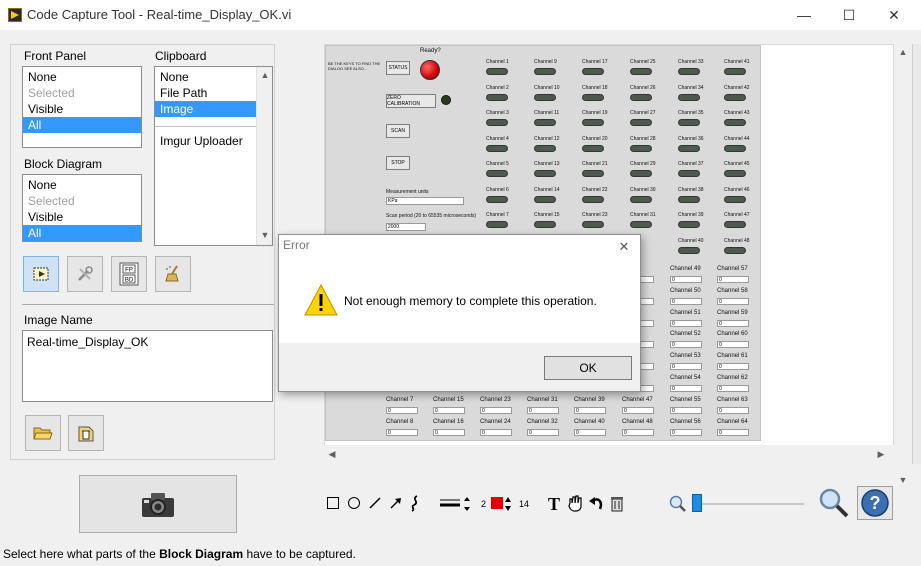 This screenshot has height=566, width=921. What do you see at coordinates (595, 62) in the screenshot?
I see `channel-label: Channel 17` at bounding box center [595, 62].